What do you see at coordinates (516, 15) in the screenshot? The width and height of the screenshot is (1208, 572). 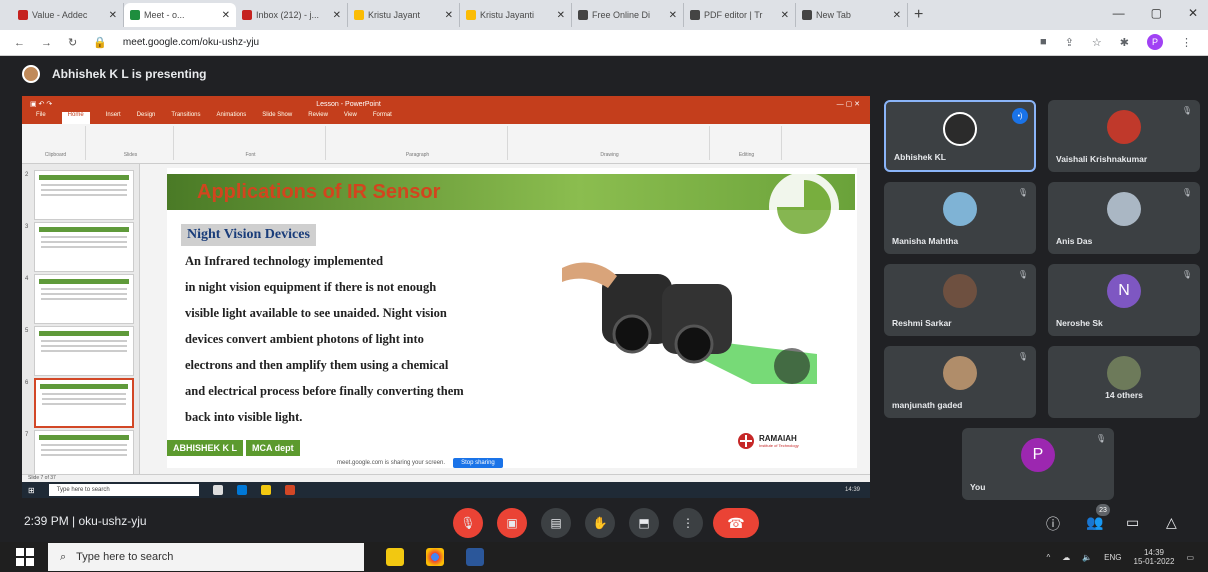 I see `browser-tab: Kristu Jayanti ✕` at bounding box center [516, 15].